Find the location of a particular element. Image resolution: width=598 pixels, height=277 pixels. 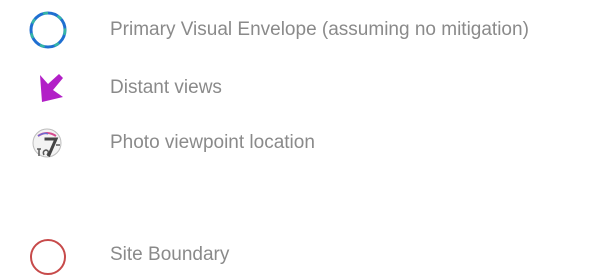

legend-label: Site Boundary is located at coordinates (170, 254).